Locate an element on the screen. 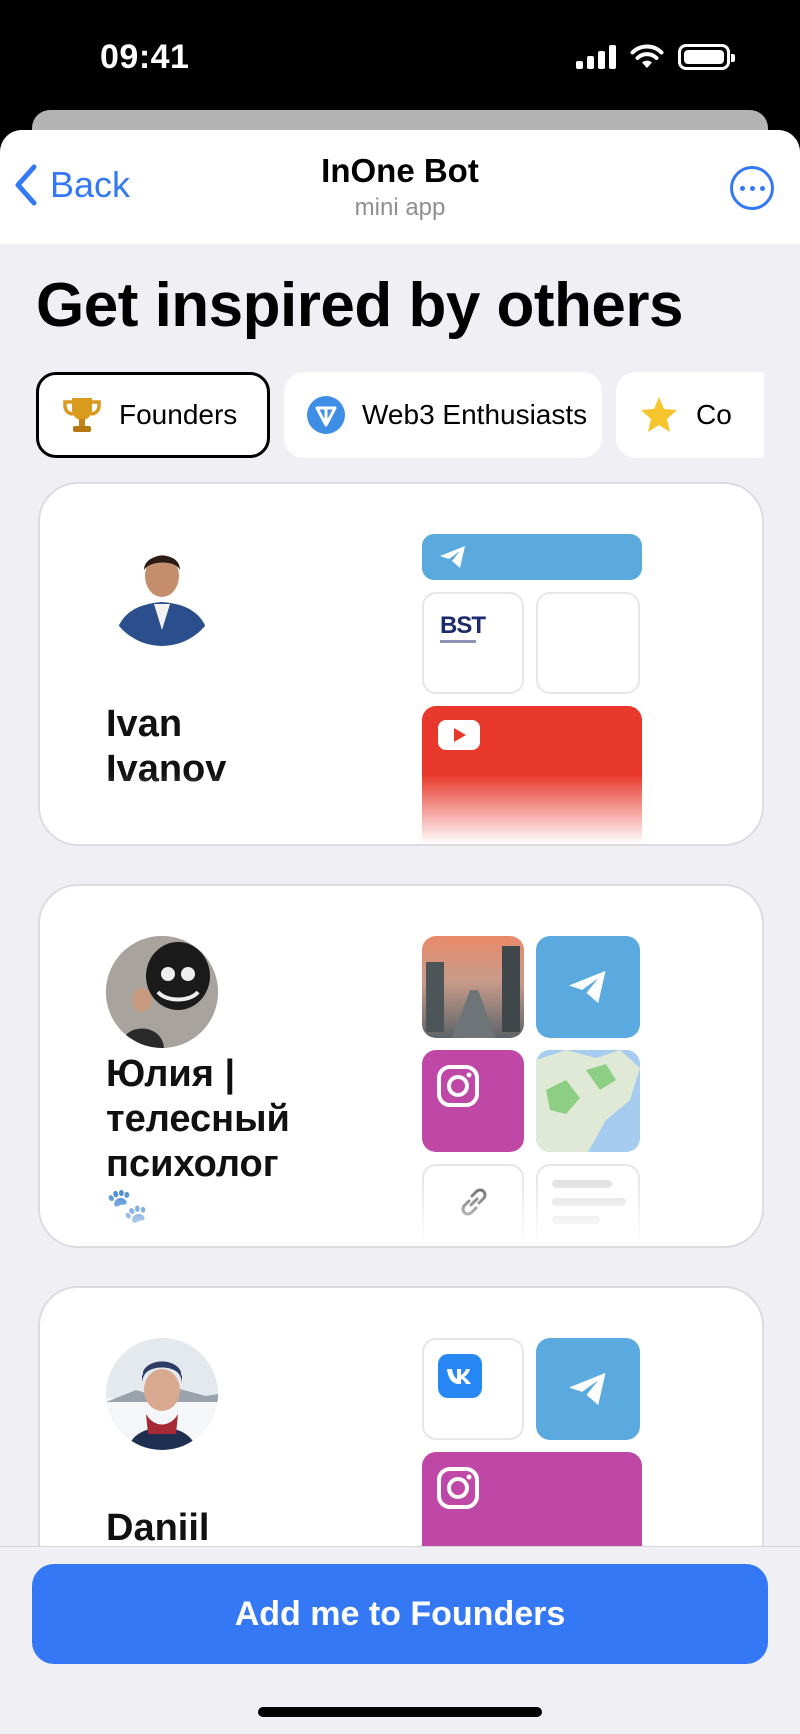 The height and width of the screenshot is (1734, 800). profile-name-line: телесный is located at coordinates (198, 1118).